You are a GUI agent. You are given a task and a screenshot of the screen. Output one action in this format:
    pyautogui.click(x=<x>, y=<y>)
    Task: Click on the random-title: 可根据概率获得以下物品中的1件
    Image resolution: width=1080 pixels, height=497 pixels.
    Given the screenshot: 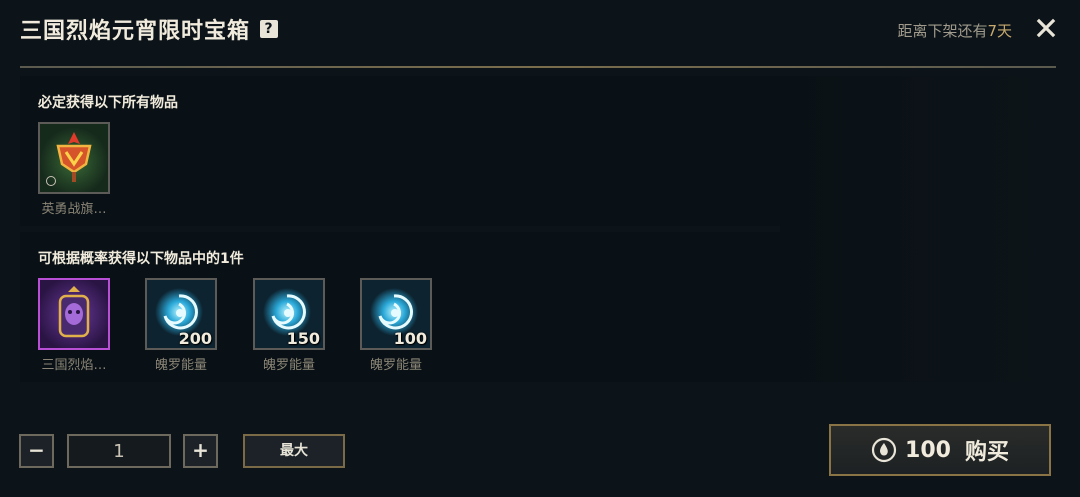 What is the action you would take?
    pyautogui.click(x=141, y=259)
    